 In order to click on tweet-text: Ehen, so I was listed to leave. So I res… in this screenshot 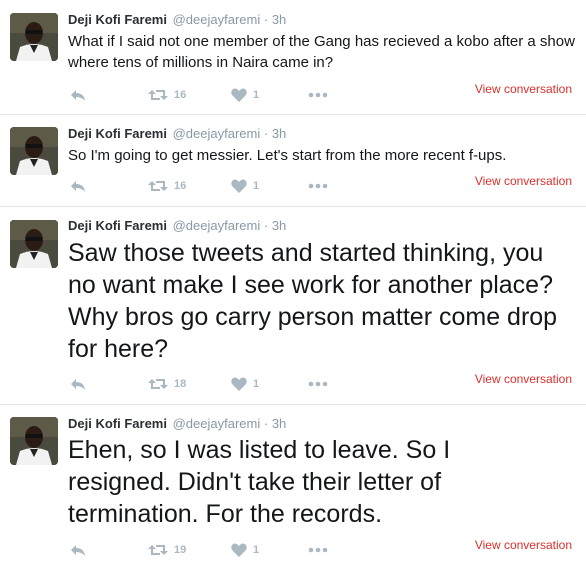, I will do `click(259, 482)`.